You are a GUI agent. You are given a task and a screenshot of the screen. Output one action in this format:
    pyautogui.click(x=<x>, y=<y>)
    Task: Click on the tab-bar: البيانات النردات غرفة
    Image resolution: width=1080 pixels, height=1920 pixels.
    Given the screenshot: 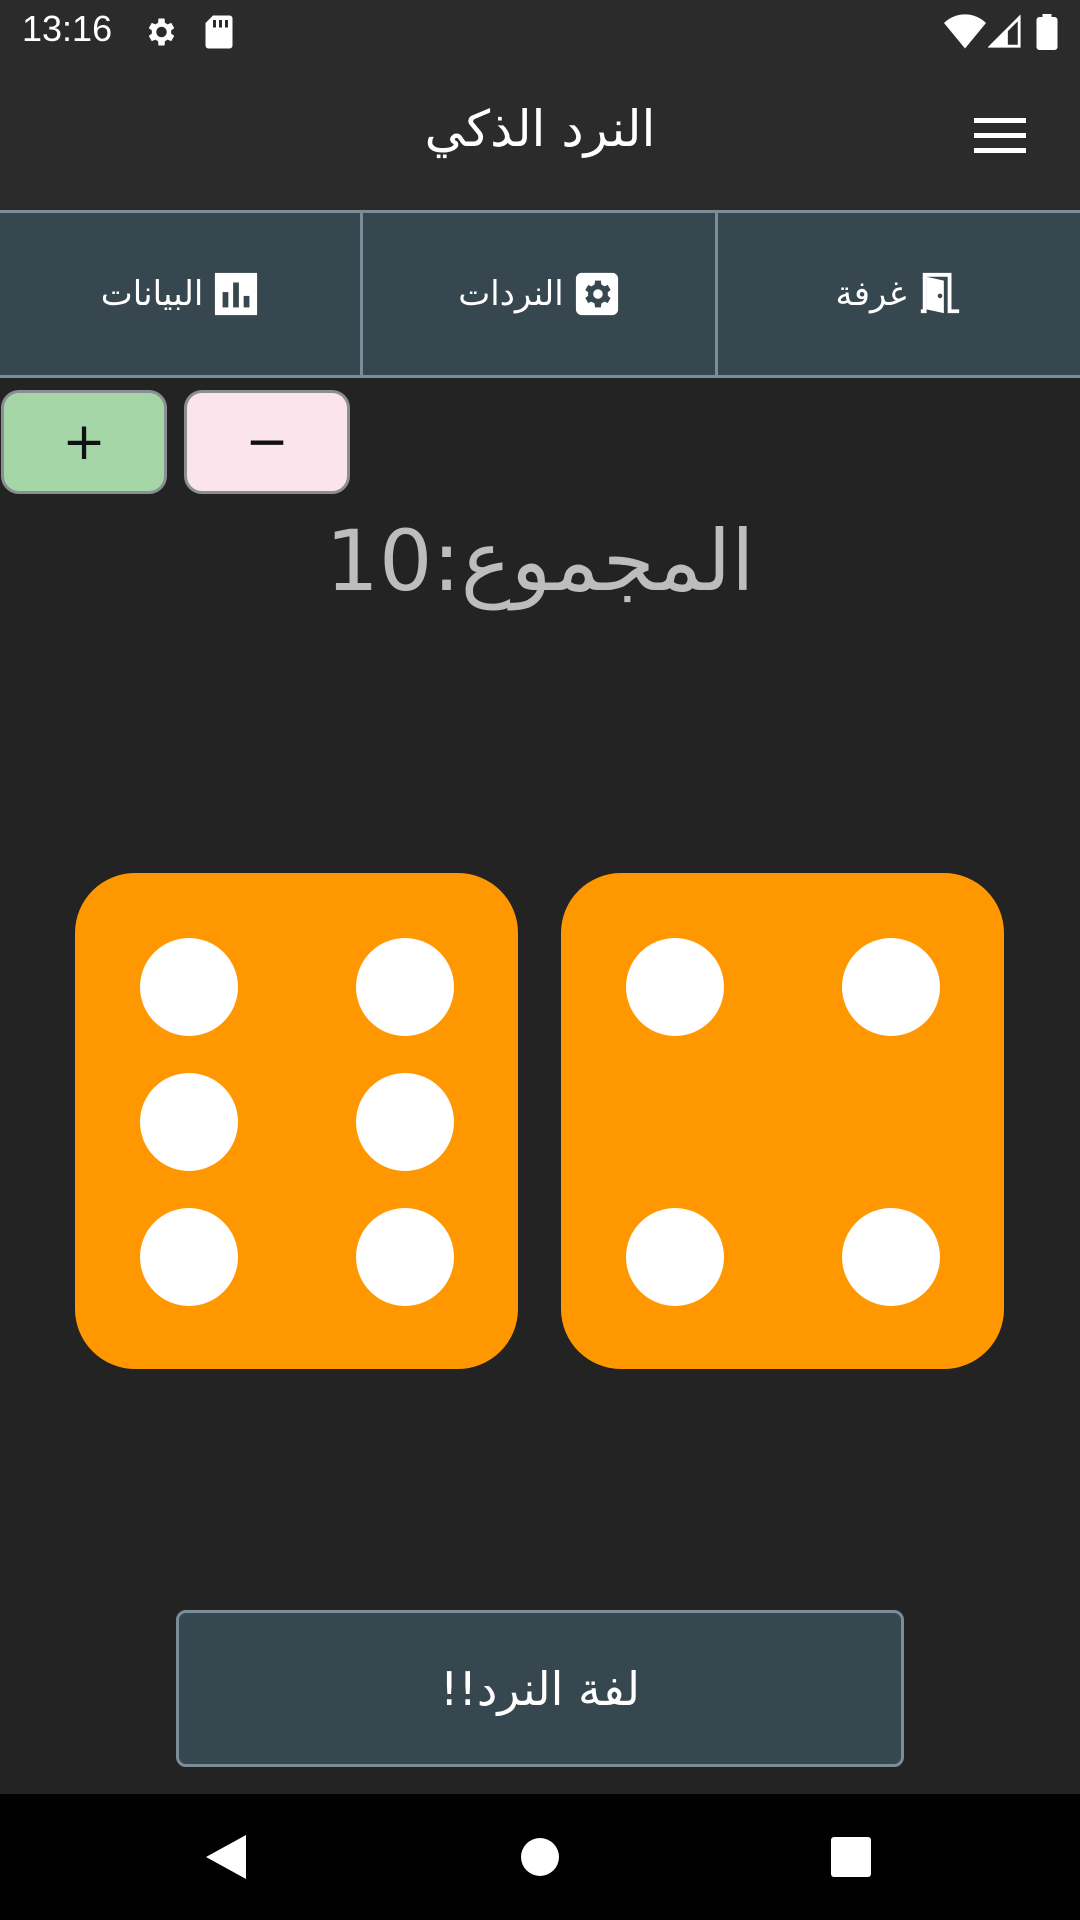 What is the action you would take?
    pyautogui.click(x=540, y=294)
    